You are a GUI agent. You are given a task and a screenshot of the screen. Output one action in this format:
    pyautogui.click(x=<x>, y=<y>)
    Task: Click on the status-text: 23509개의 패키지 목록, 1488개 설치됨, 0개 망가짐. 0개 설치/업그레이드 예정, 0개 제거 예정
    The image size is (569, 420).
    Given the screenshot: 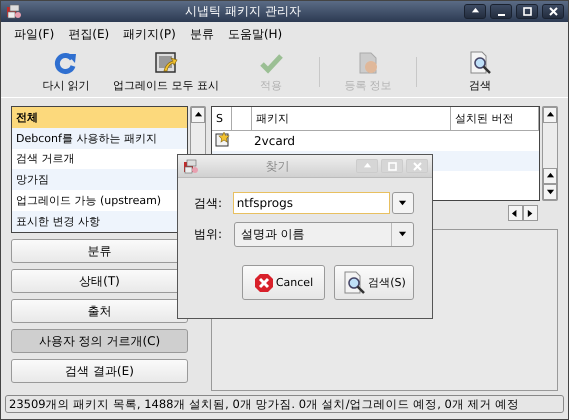 What is the action you would take?
    pyautogui.click(x=264, y=404)
    